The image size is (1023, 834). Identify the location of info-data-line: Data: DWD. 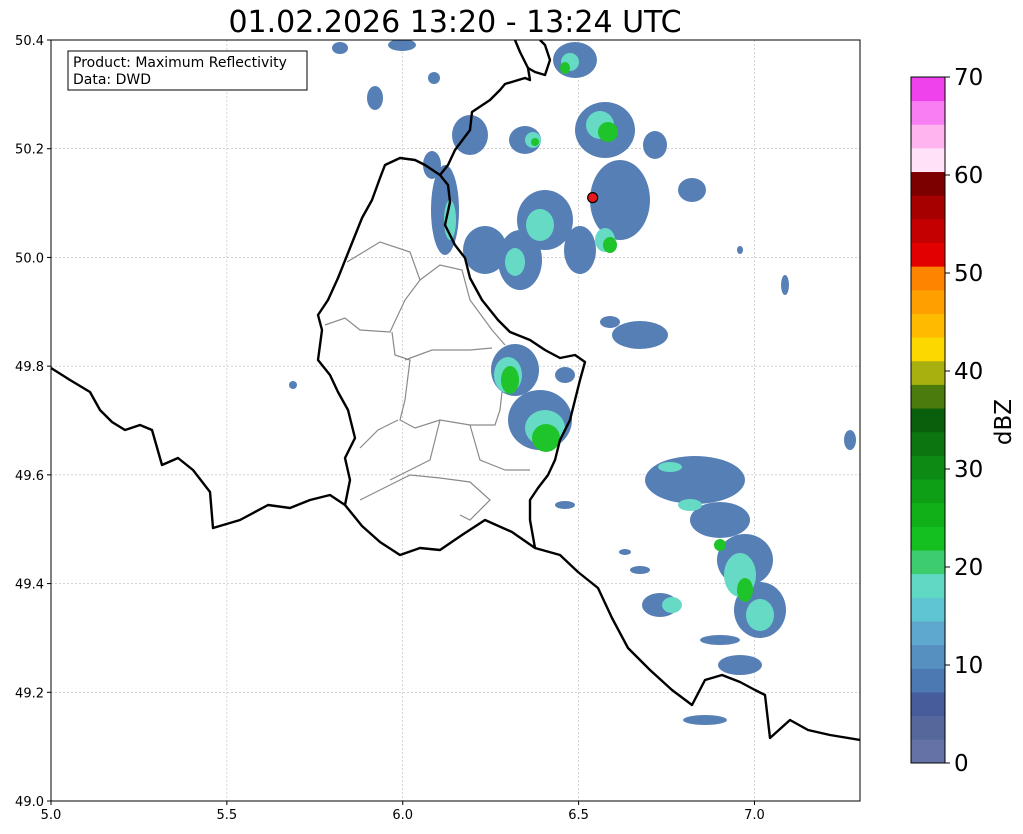
(112, 80).